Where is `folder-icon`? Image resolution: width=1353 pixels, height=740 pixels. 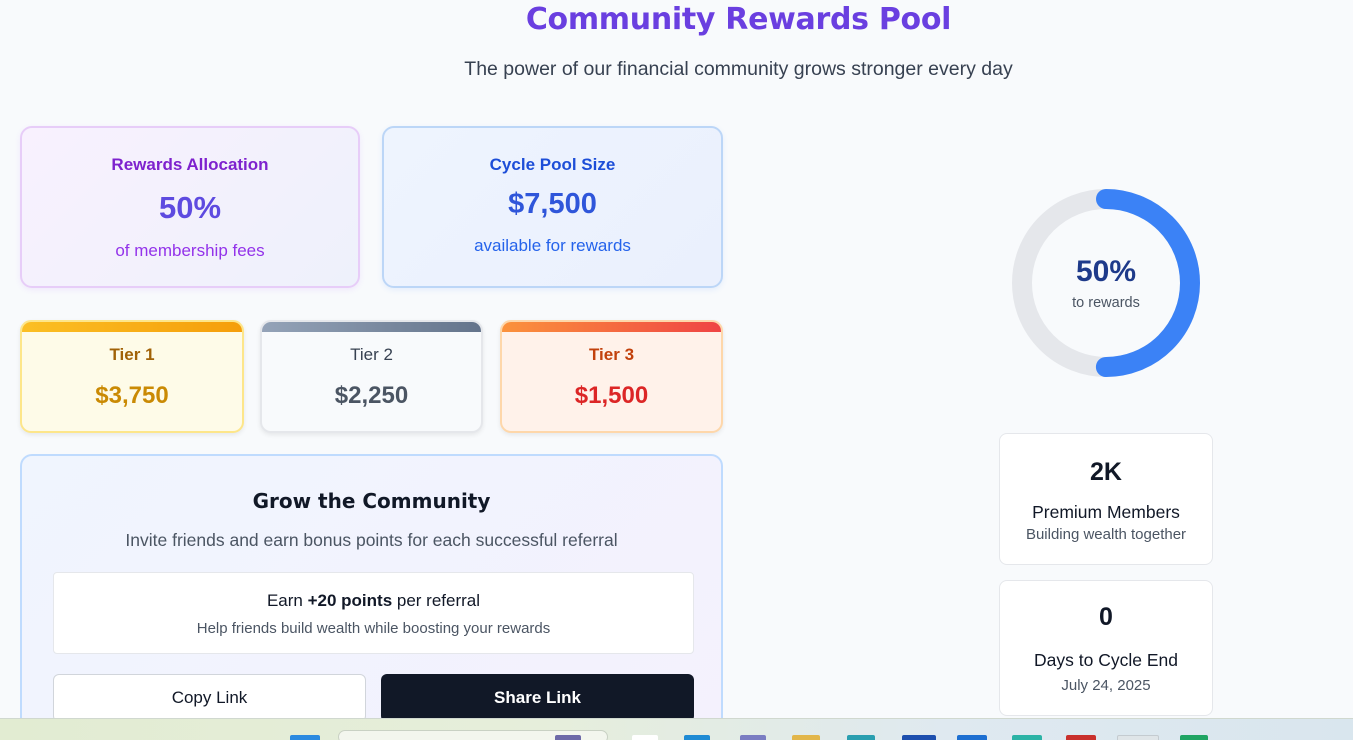 folder-icon is located at coordinates (806, 737).